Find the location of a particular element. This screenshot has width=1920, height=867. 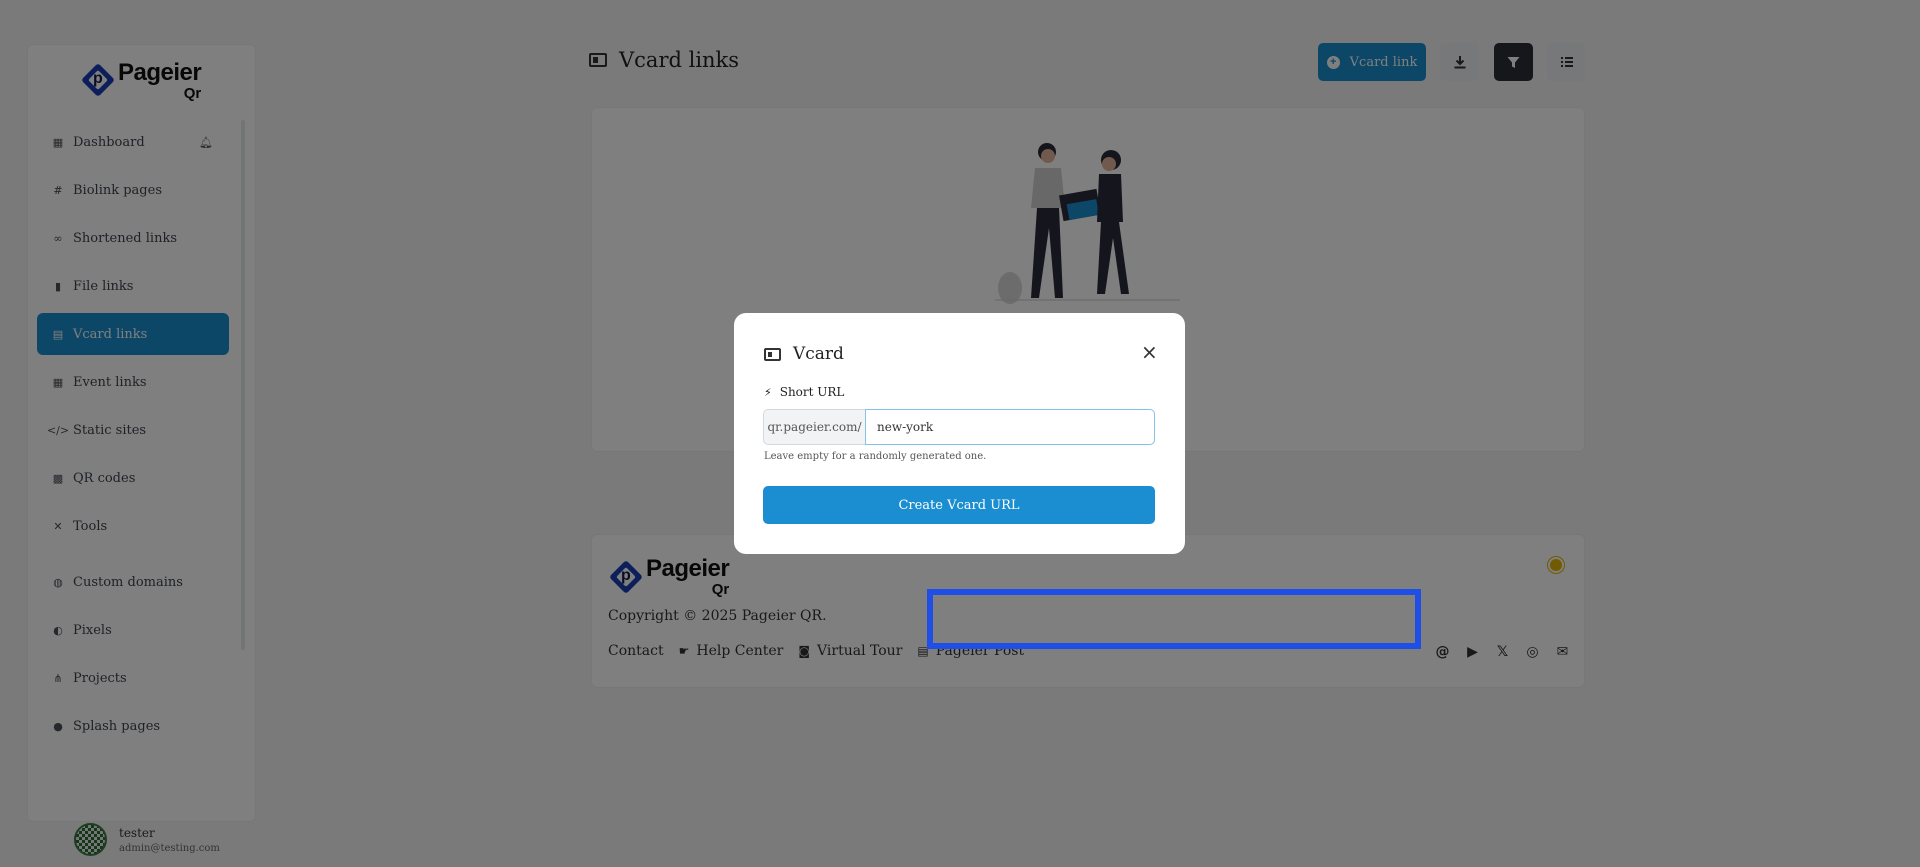

url-prefix: qr.pageier.com/ is located at coordinates (814, 427).